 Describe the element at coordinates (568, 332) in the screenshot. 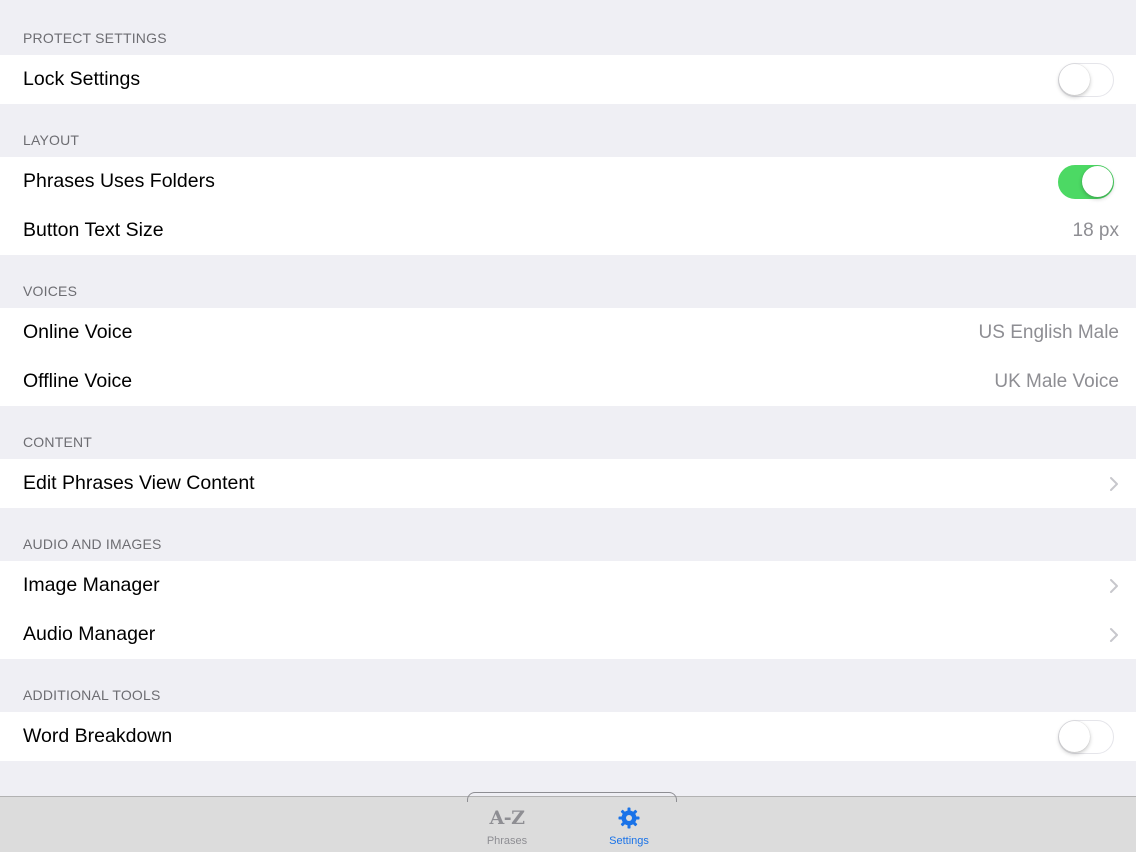

I see `row-online-voice: Online Voice US English Male` at that location.